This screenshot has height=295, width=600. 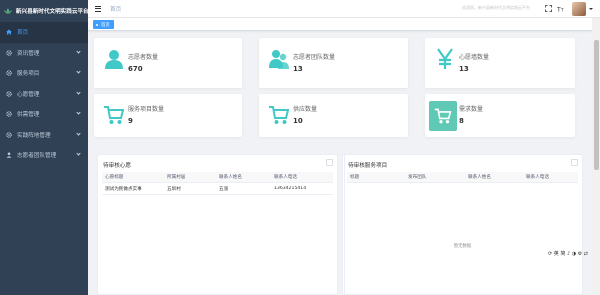 What do you see at coordinates (355, 177) in the screenshot?
I see `column-header: 标题` at bounding box center [355, 177].